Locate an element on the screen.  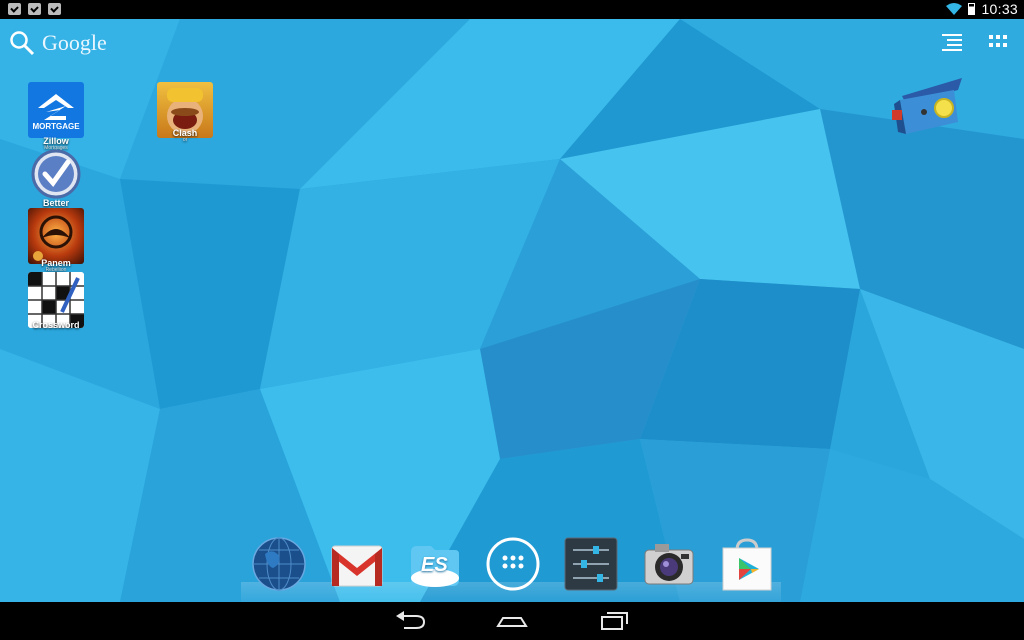
better-checkmark-icon is located at coordinates (56, 176).